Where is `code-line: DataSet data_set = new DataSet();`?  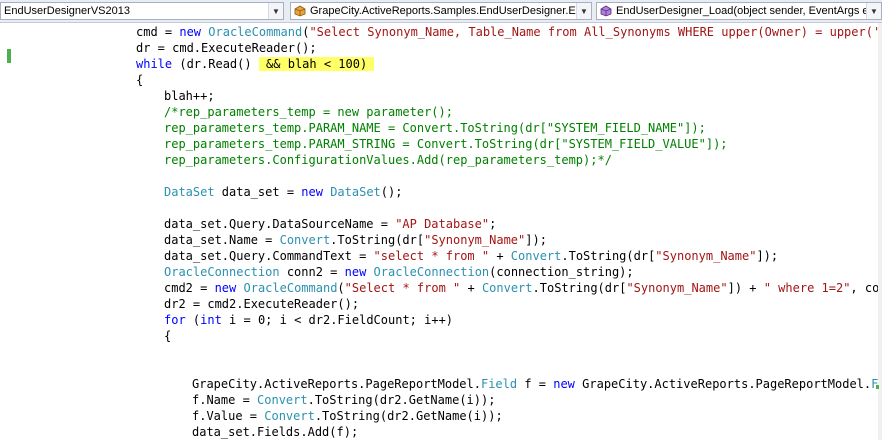 code-line: DataSet data_set = new DataSet(); is located at coordinates (283, 192).